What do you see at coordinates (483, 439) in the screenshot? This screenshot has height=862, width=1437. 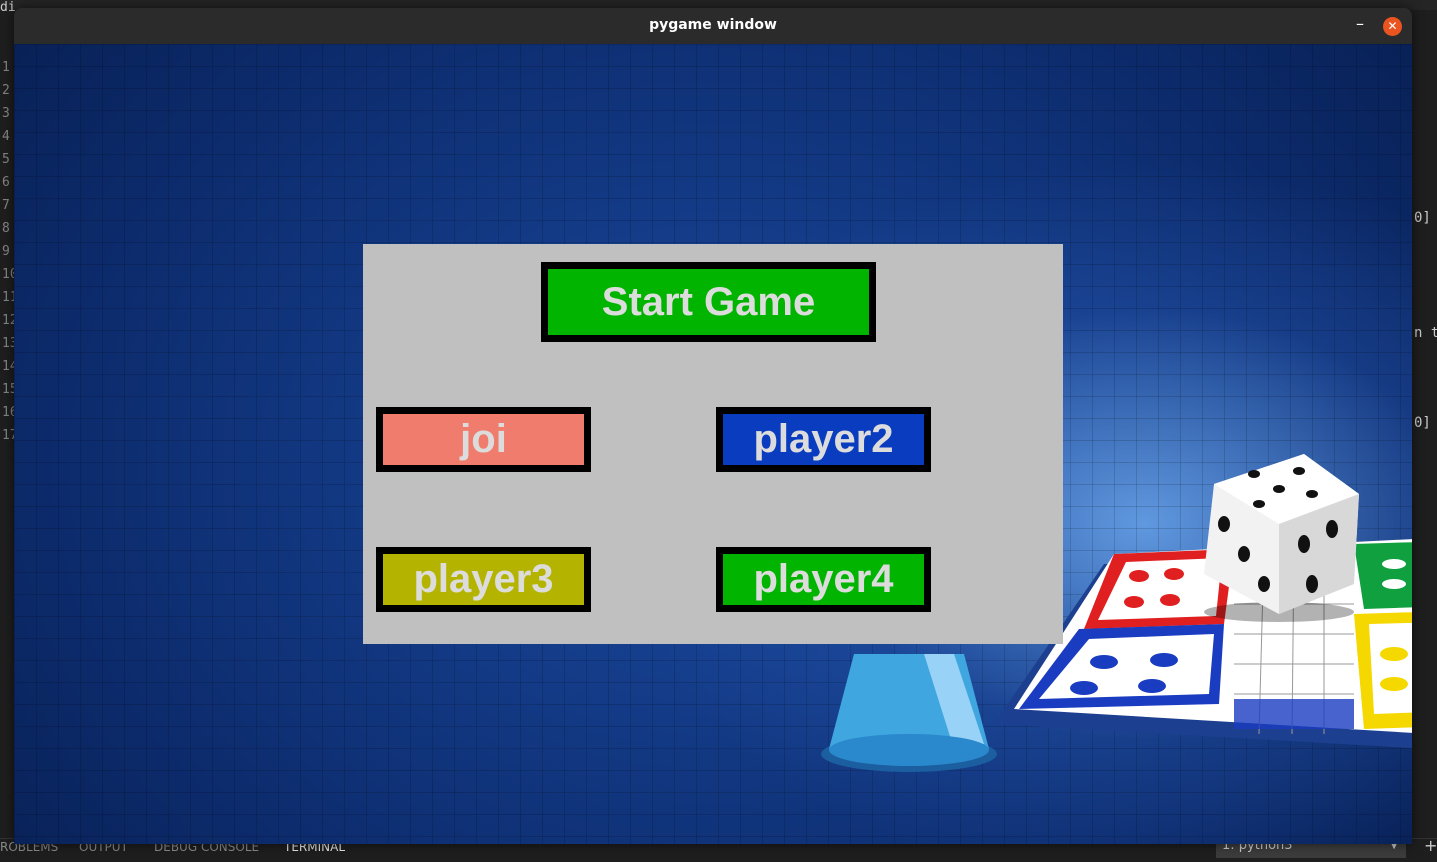 I see `player1-name-button: joi` at bounding box center [483, 439].